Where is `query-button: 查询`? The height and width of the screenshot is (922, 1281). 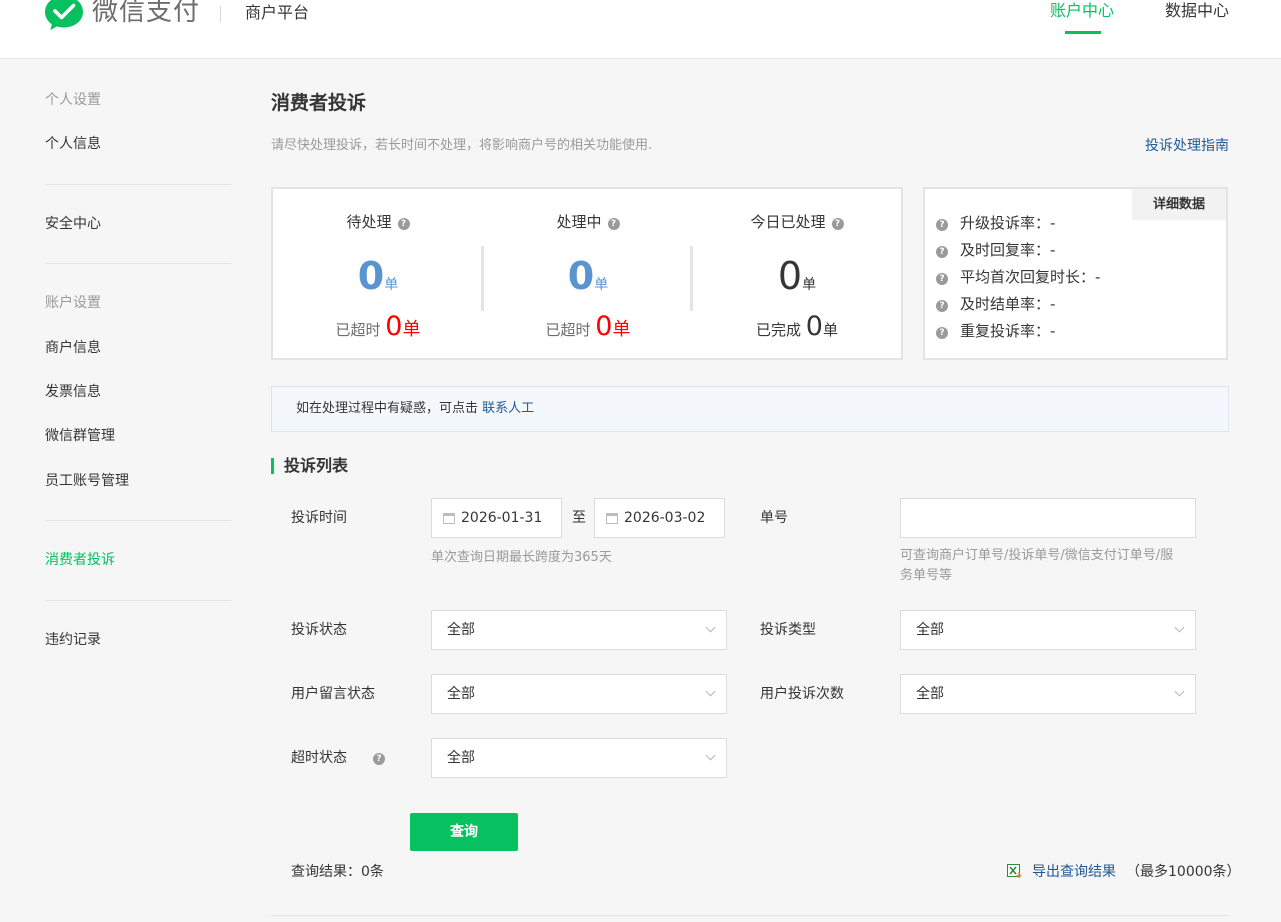 query-button: 查询 is located at coordinates (464, 832).